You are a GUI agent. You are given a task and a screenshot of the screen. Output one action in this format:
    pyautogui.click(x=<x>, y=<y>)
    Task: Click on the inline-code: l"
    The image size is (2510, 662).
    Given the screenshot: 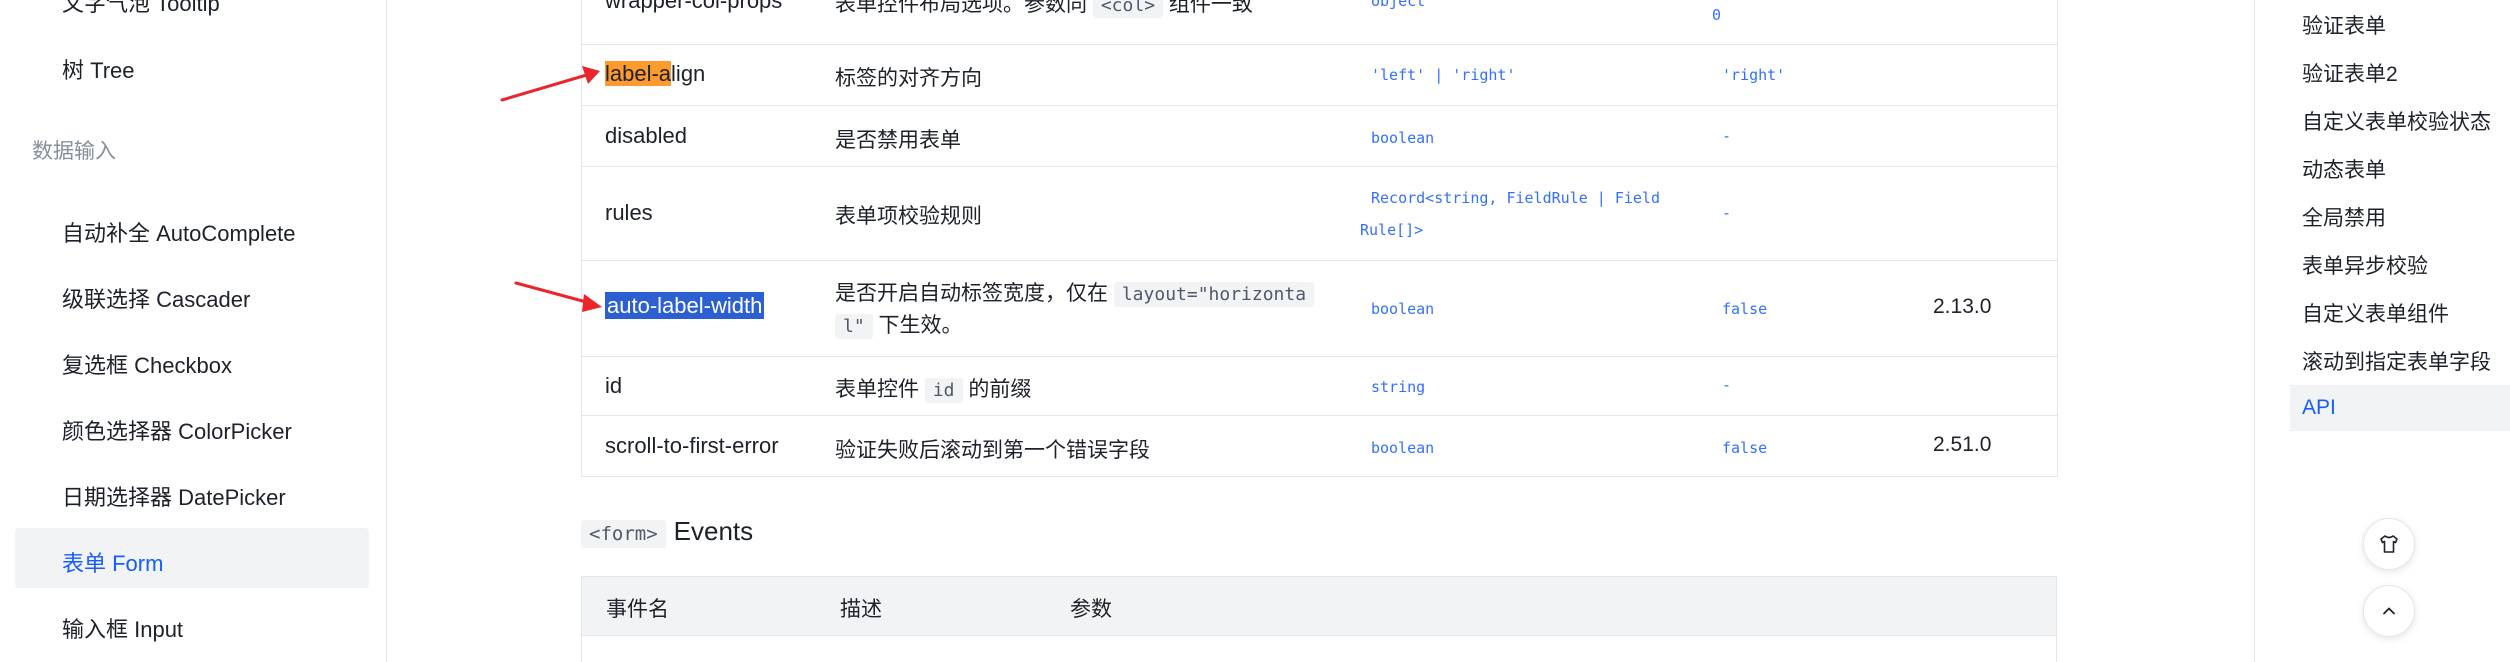 What is the action you would take?
    pyautogui.click(x=854, y=326)
    